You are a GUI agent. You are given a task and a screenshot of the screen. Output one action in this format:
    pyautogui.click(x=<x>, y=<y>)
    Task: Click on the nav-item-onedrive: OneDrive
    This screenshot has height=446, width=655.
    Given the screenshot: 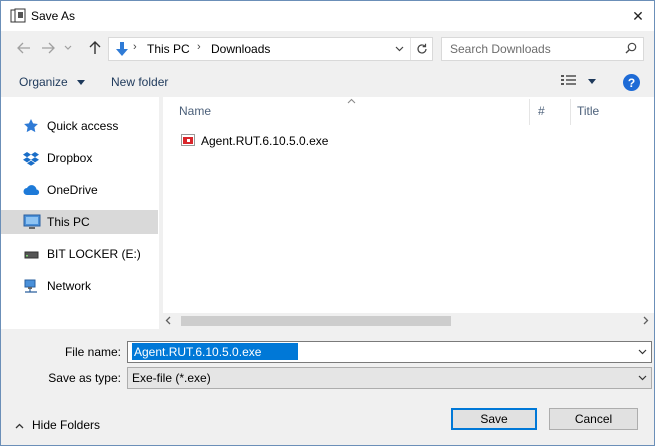 What is the action you would take?
    pyautogui.click(x=79, y=190)
    